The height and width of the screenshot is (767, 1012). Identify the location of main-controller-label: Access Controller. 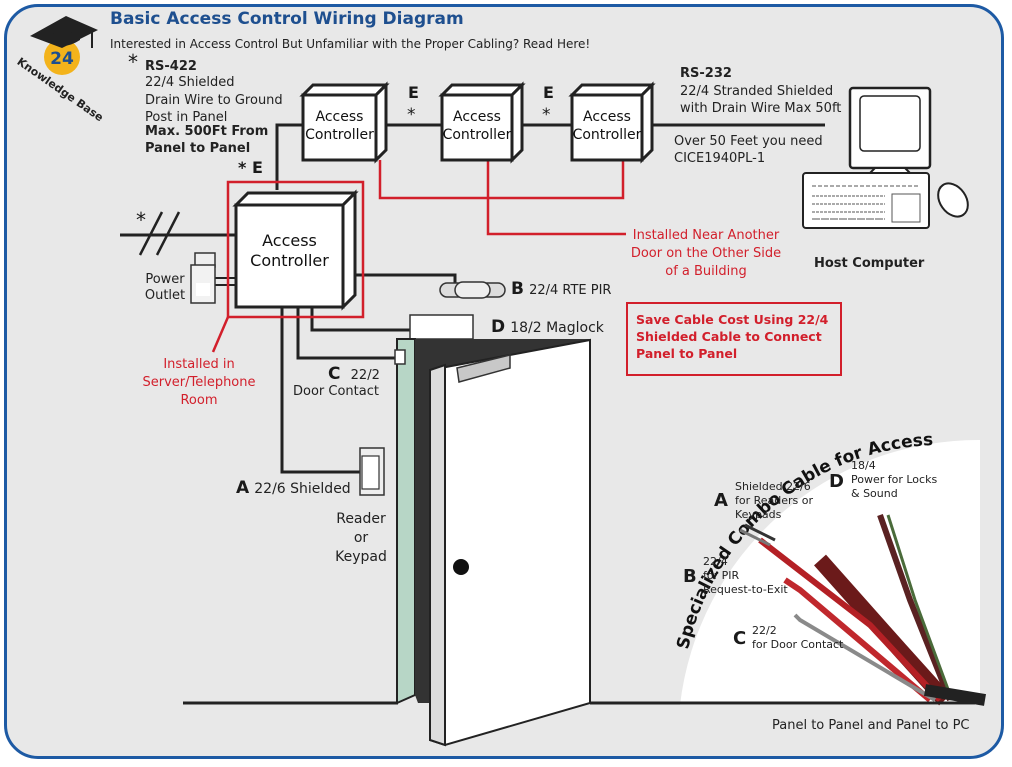
(289, 251).